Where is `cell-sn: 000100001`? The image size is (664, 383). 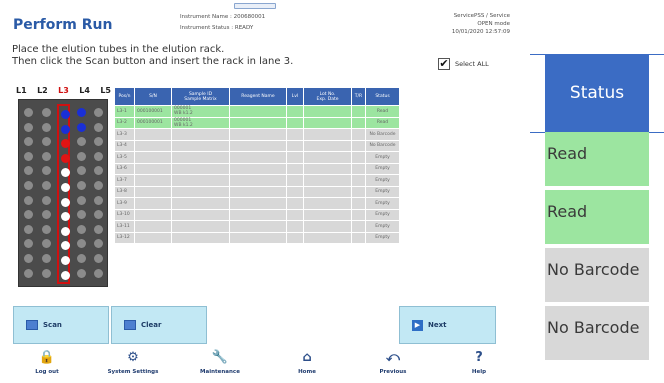 cell-sn: 000100001 is located at coordinates (153, 111).